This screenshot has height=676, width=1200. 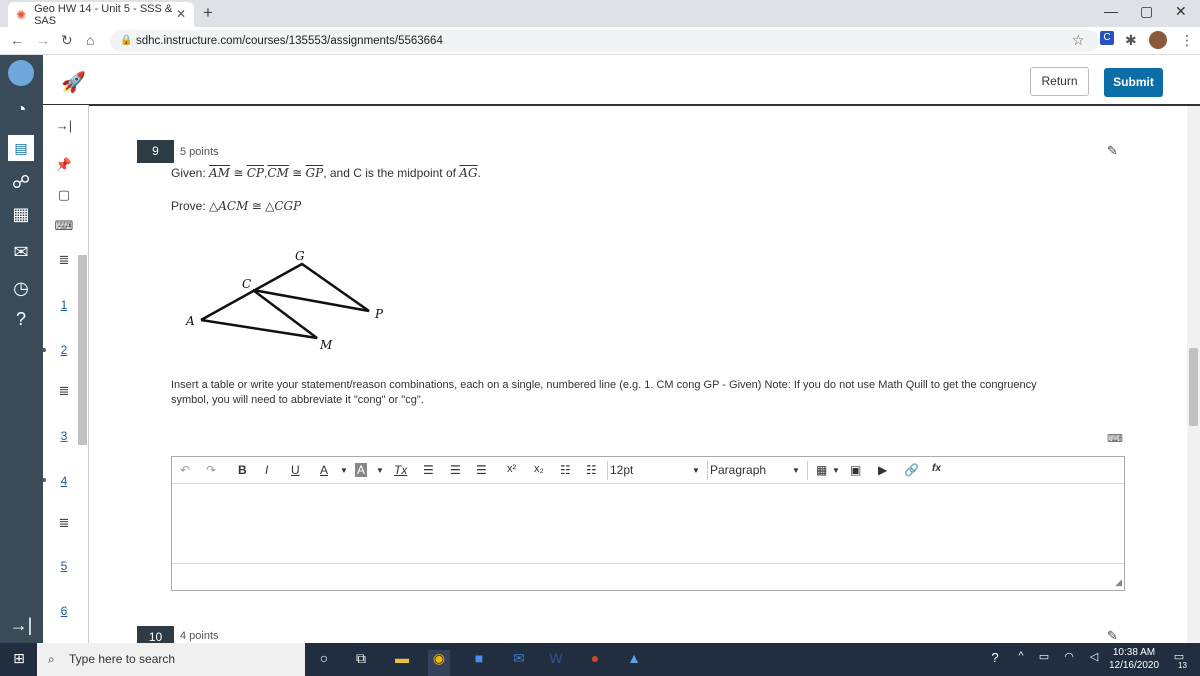 What do you see at coordinates (539, 469) in the screenshot?
I see `subscript-button: x₂` at bounding box center [539, 469].